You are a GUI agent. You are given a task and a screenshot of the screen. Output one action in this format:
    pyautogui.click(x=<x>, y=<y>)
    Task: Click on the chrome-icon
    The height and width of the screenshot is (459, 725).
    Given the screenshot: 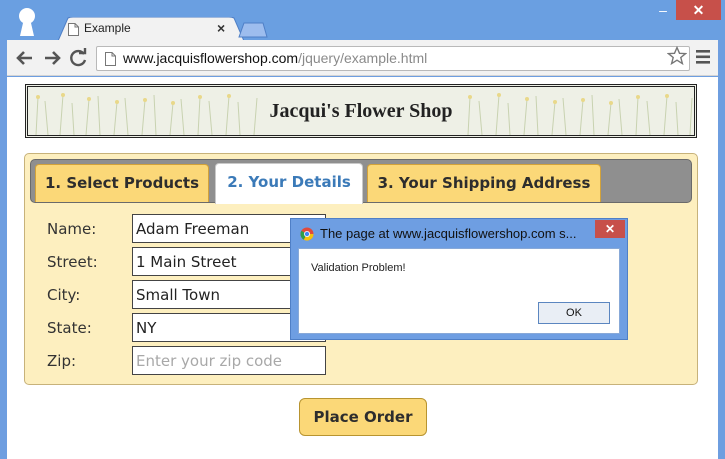 What is the action you would take?
    pyautogui.click(x=307, y=234)
    